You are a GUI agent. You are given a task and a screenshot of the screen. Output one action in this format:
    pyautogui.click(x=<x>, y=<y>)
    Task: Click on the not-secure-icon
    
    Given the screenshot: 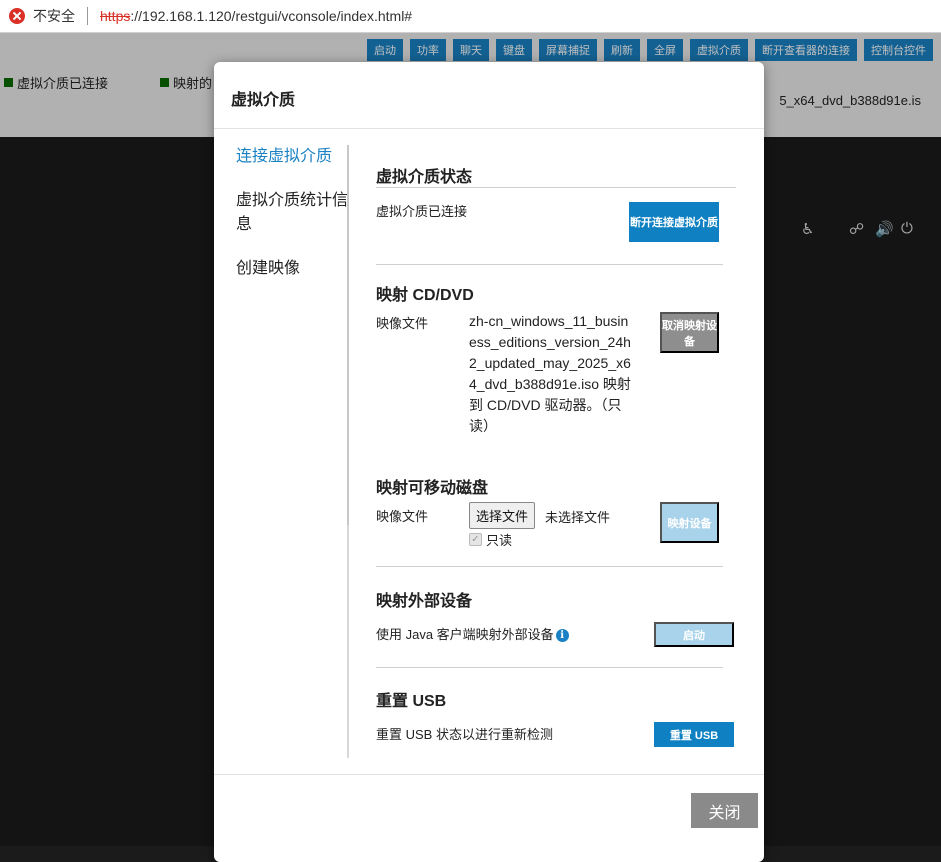 What is the action you would take?
    pyautogui.click(x=17, y=16)
    